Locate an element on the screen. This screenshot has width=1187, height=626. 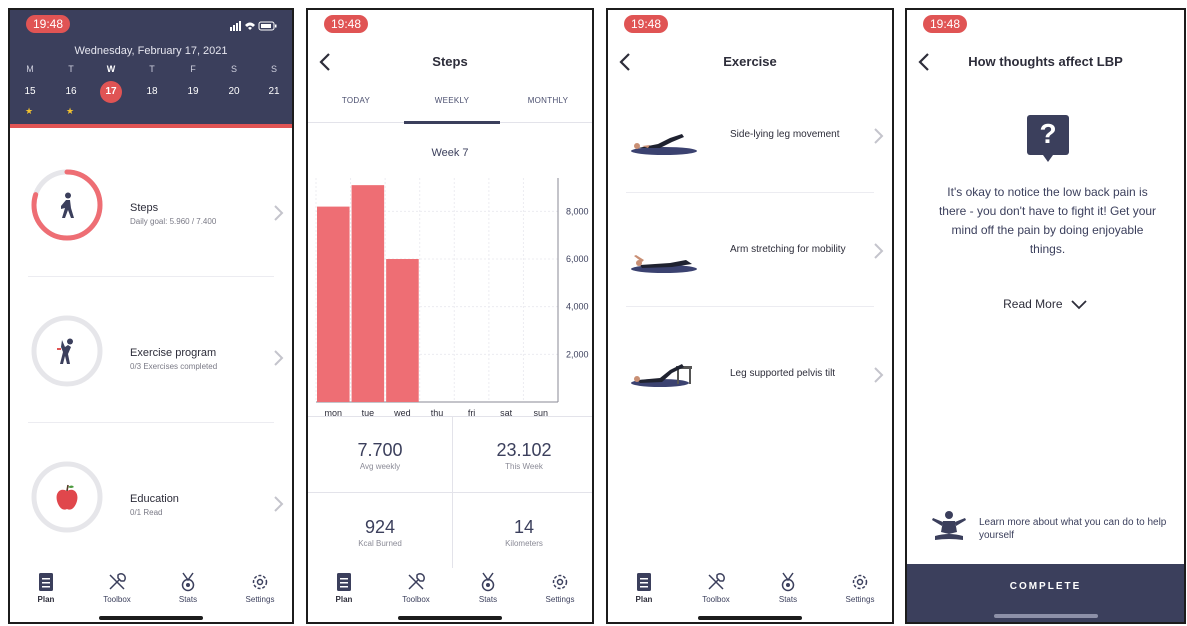
calendar-accent-strip is located at coordinates (151, 126).